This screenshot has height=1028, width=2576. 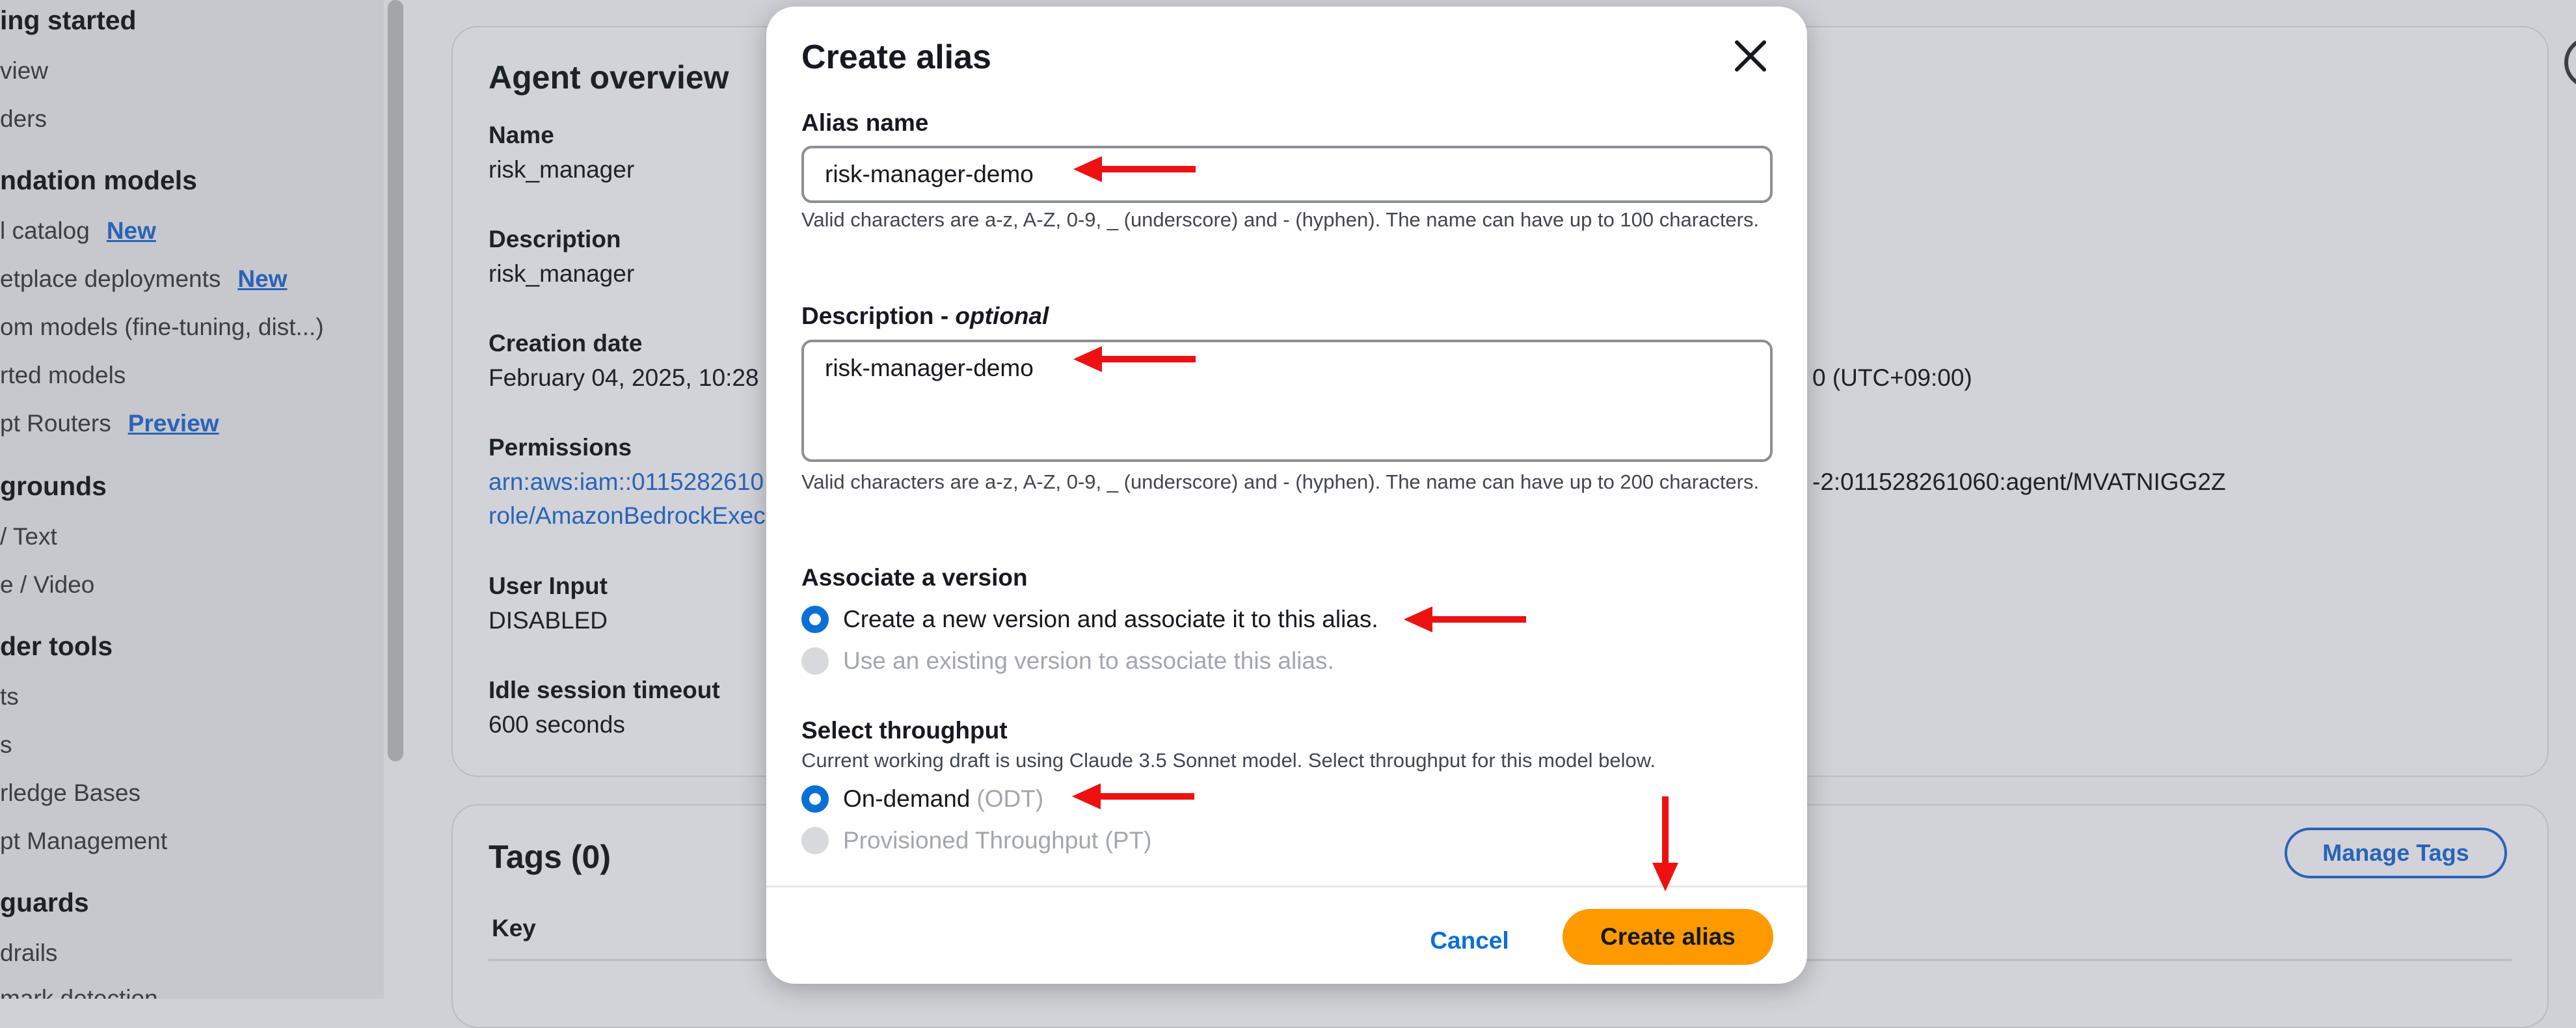 I want to click on radio-on-demand: On-demand (ODT), so click(x=922, y=799).